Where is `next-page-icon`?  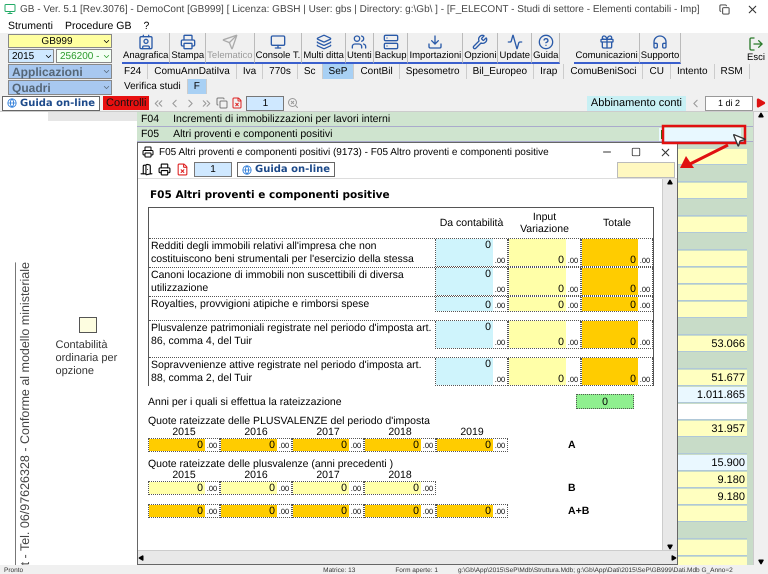 next-page-icon is located at coordinates (761, 103).